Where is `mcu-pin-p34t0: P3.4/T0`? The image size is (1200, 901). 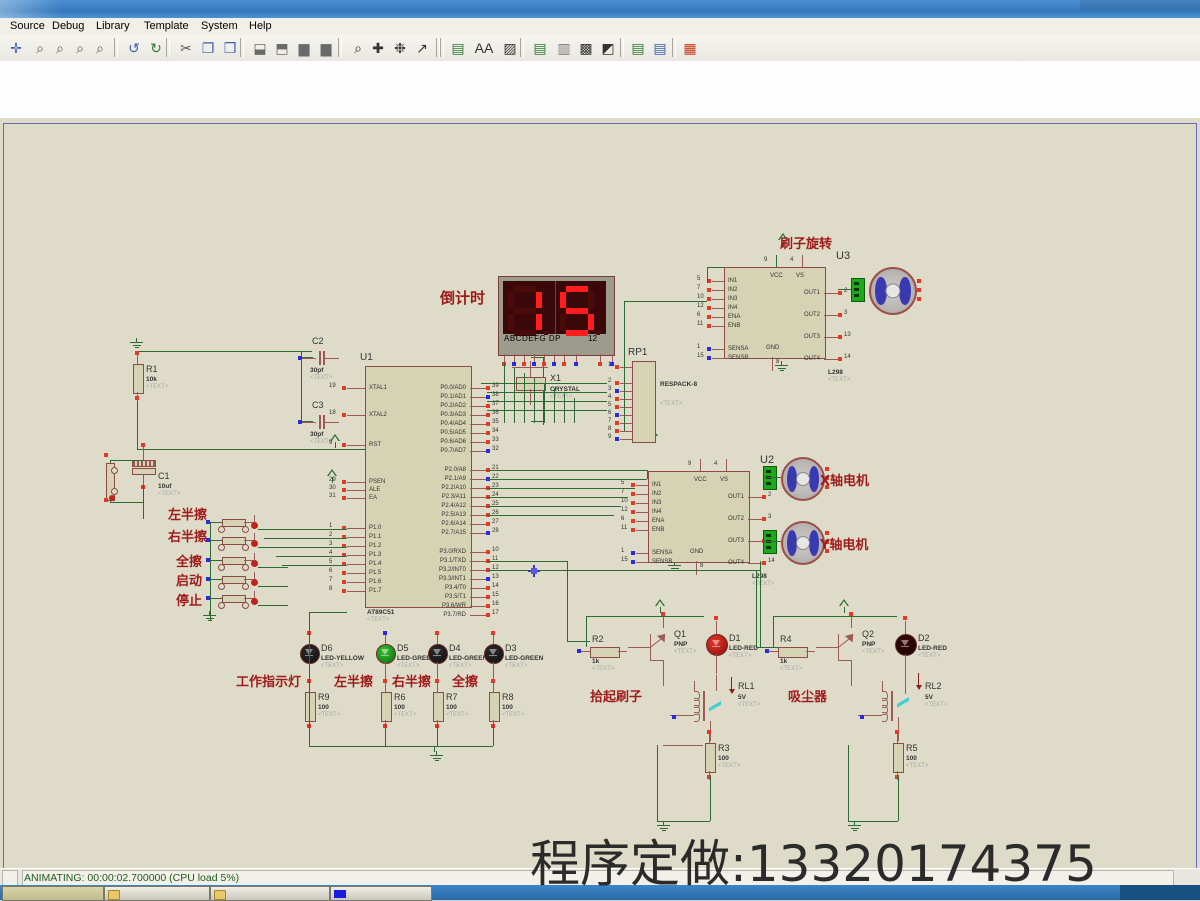
mcu-pin-p34t0: P3.4/T0 is located at coordinates (455, 588).